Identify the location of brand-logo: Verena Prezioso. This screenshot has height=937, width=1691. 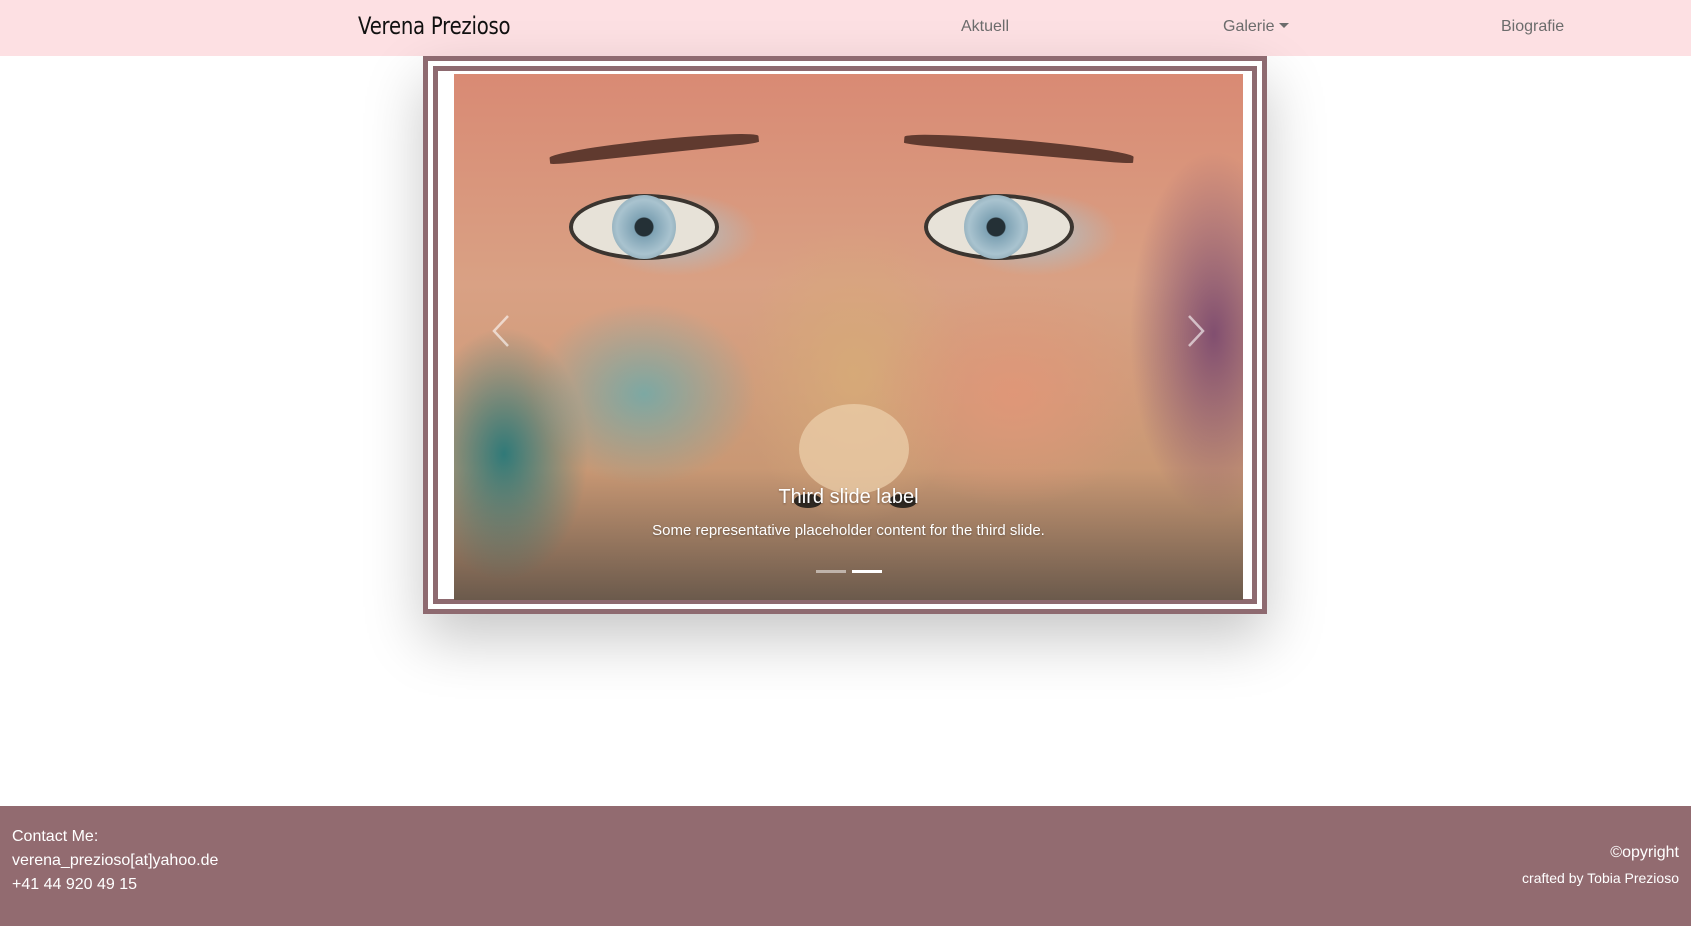
(434, 26).